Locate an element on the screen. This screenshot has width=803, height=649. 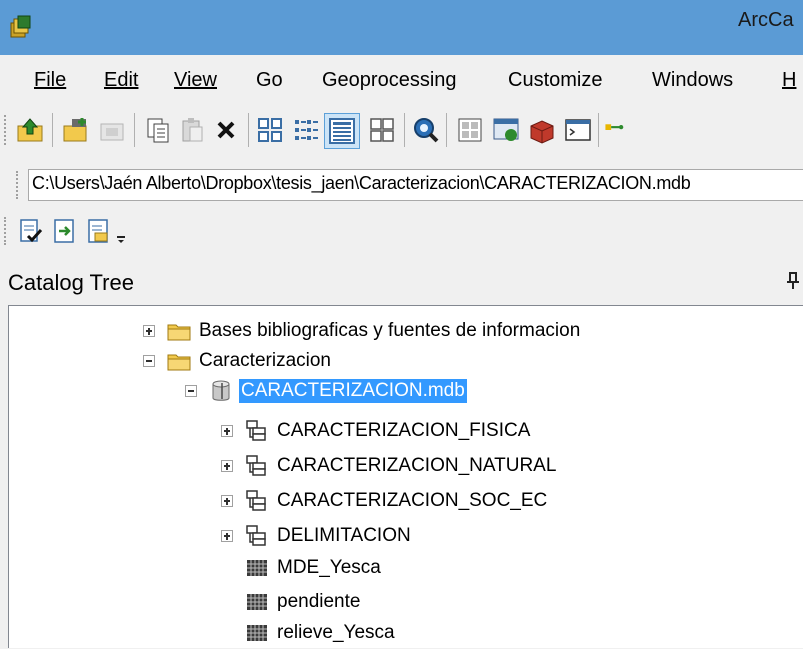
search-icon is located at coordinates (426, 130).